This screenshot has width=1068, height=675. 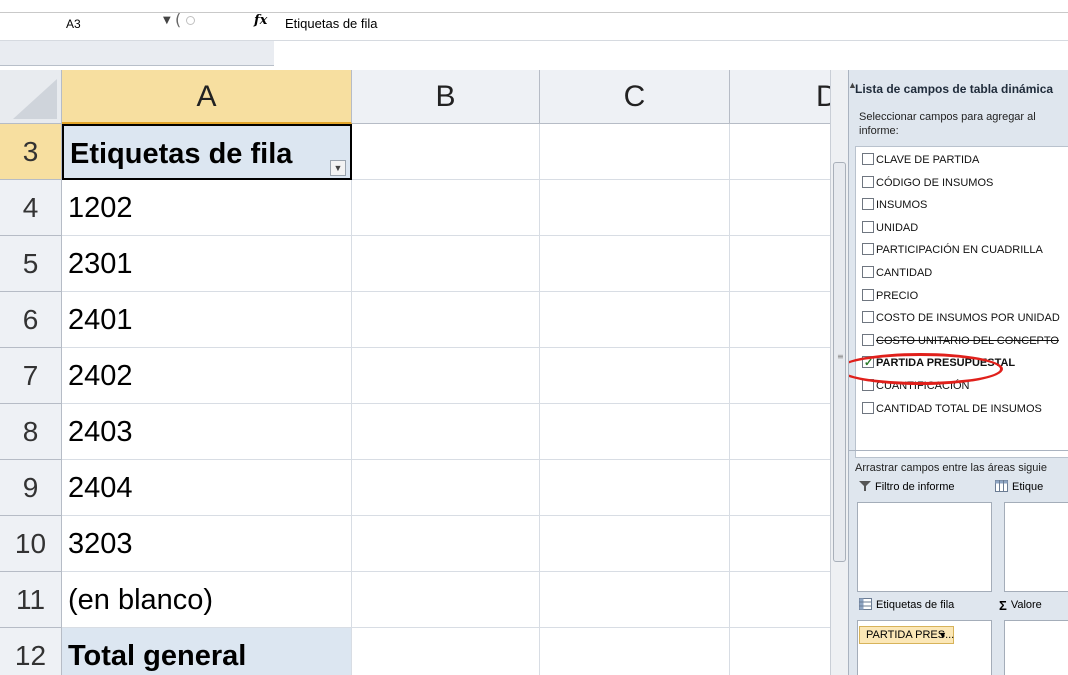 What do you see at coordinates (207, 432) in the screenshot?
I see `cell-a8: 2403` at bounding box center [207, 432].